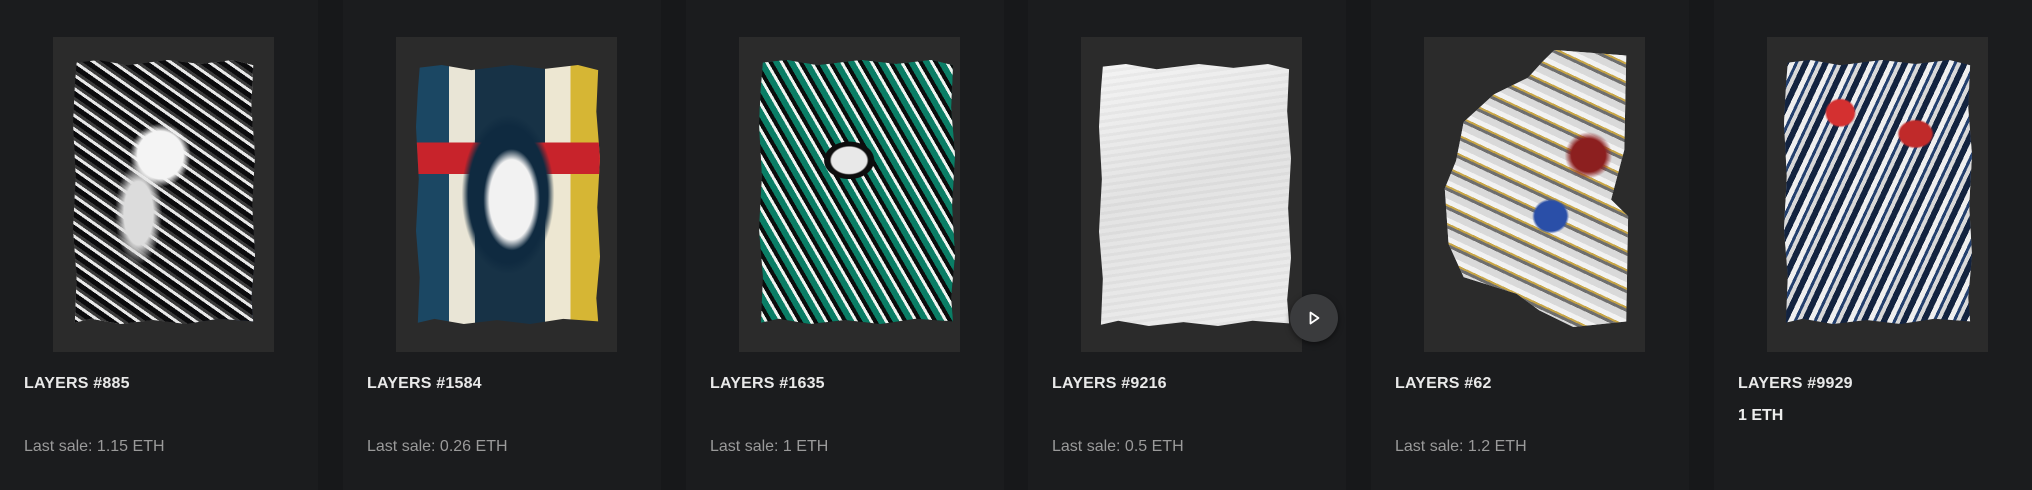  Describe the element at coordinates (1109, 384) in the screenshot. I see `nft-title: LAYERS #9216` at that location.